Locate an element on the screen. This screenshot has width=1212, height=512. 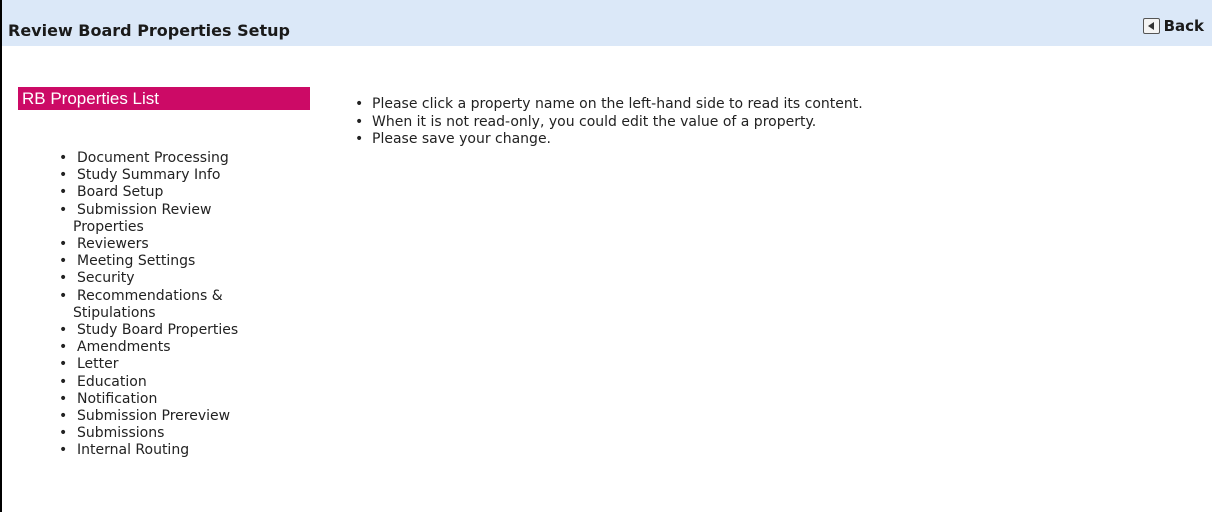
property-label: Internal Routing is located at coordinates (133, 450).